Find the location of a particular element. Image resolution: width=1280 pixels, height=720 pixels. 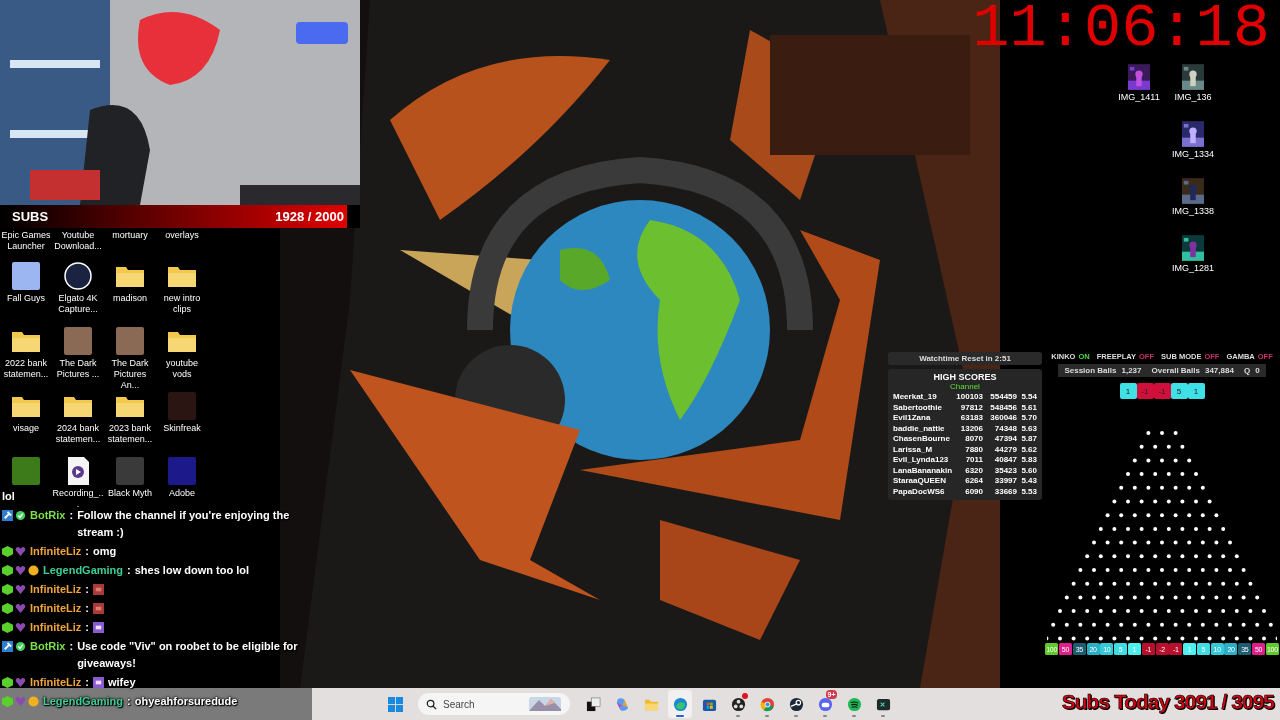

player-score: 7880 is located at coordinates (973, 449).